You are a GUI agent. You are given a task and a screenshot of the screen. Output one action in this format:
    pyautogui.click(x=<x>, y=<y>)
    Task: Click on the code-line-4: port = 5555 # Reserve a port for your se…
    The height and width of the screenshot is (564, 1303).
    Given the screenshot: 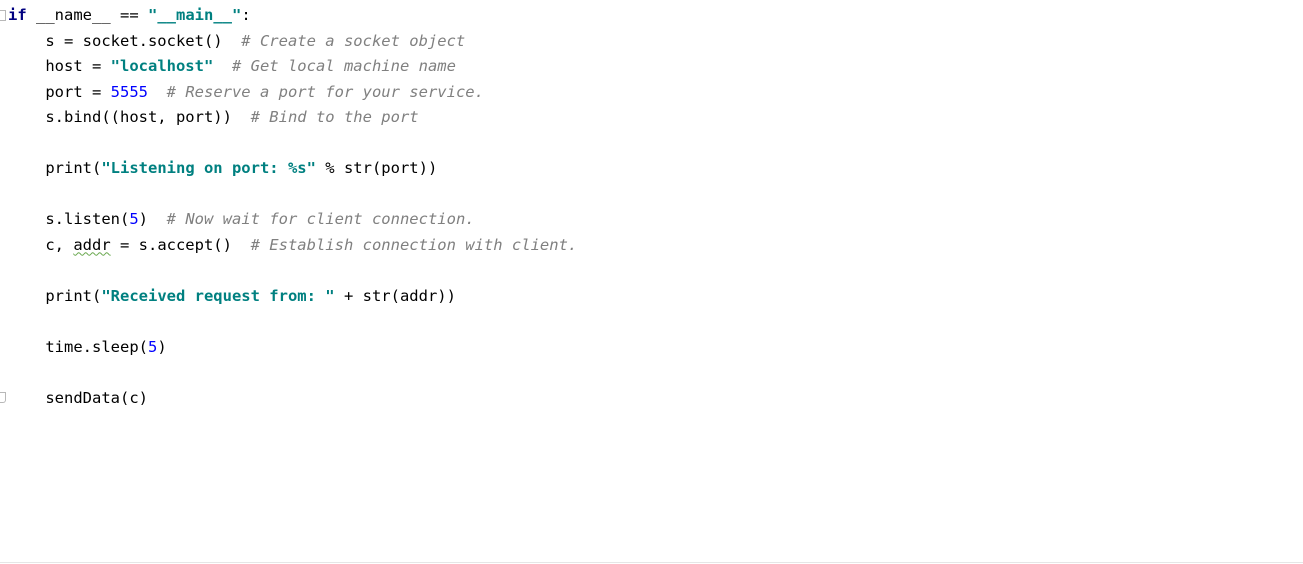 What is the action you would take?
    pyautogui.click(x=246, y=92)
    